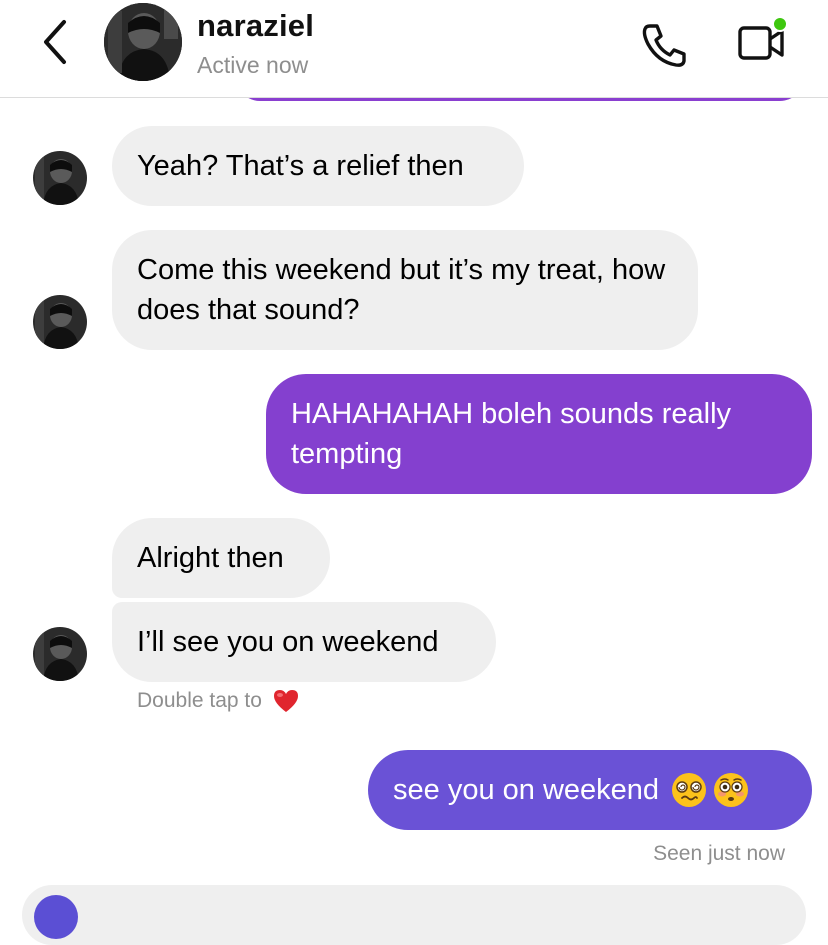 This screenshot has width=828, height=945. What do you see at coordinates (731, 790) in the screenshot?
I see `flushed-face-icon` at bounding box center [731, 790].